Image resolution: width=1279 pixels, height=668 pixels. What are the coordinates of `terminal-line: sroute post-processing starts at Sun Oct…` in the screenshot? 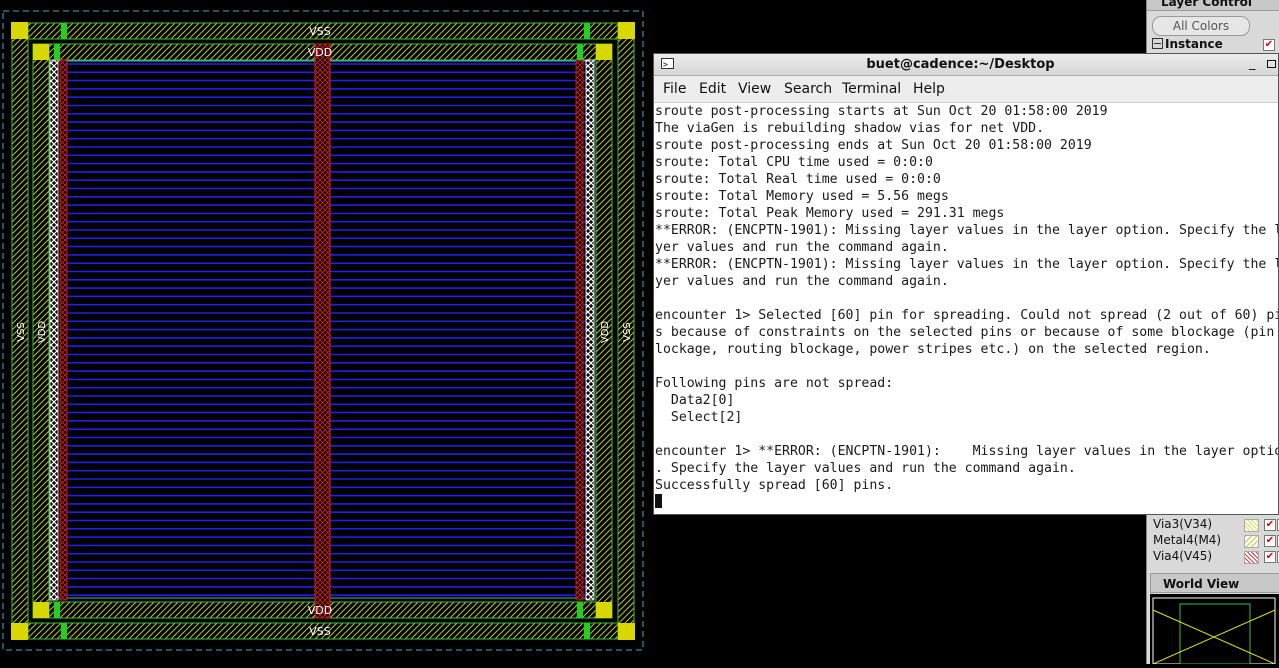 It's located at (881, 111).